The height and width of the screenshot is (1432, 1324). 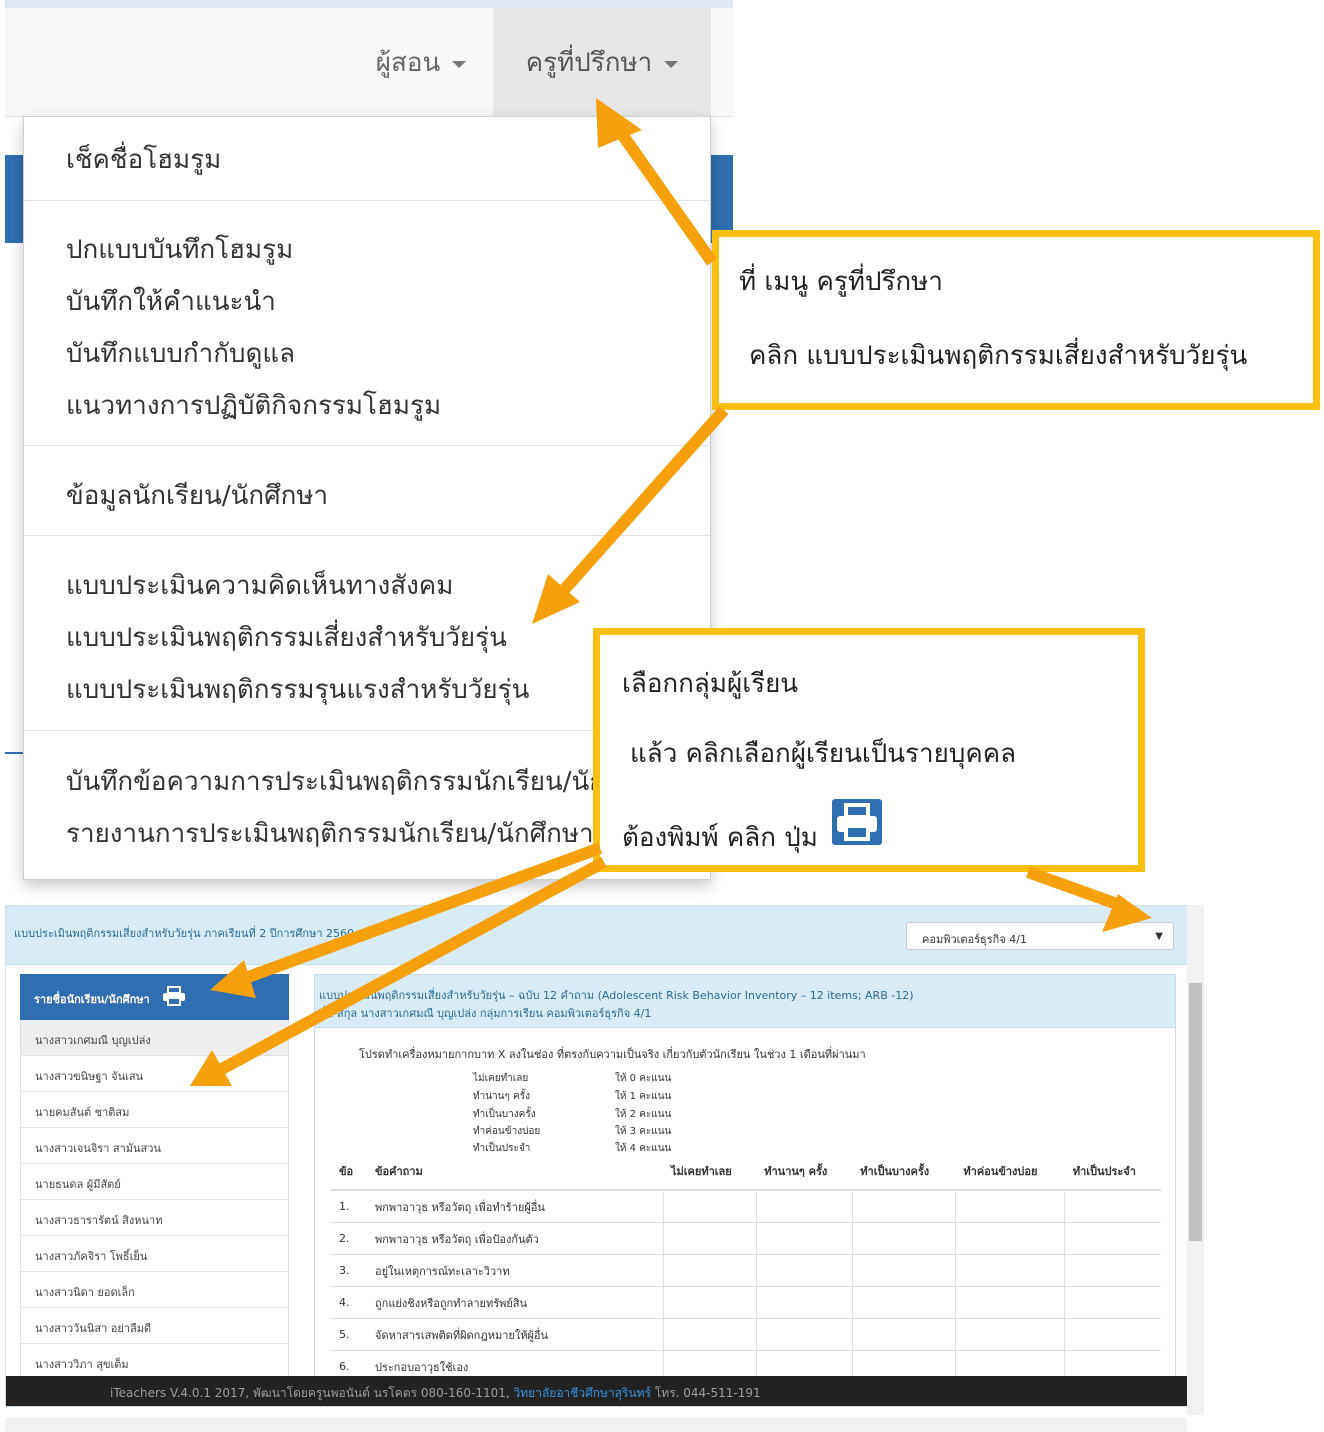 What do you see at coordinates (1078, 890) in the screenshot?
I see `arrow-to-class-select` at bounding box center [1078, 890].